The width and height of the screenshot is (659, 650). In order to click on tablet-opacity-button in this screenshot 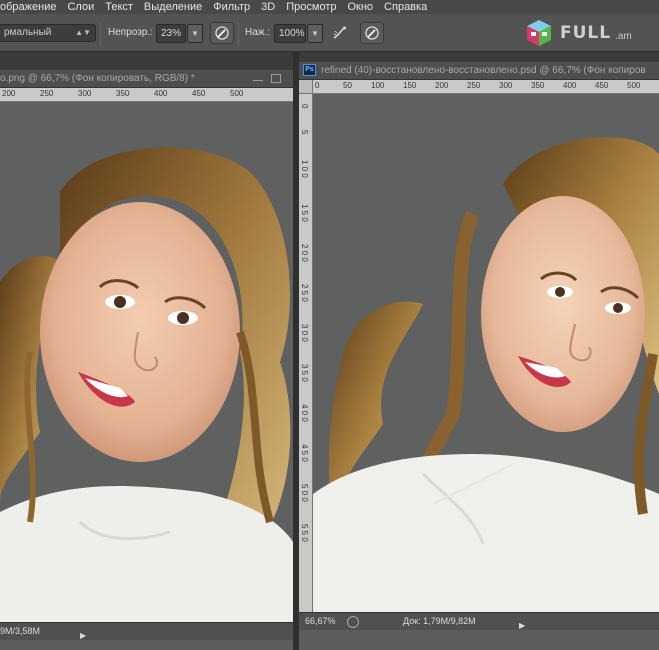, I will do `click(222, 33)`.